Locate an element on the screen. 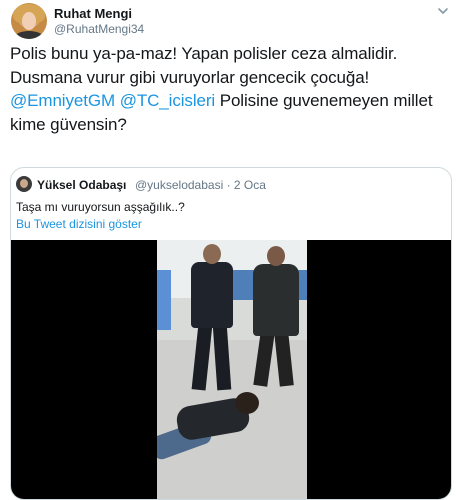 The height and width of the screenshot is (500, 459). mention-link: @EmniyetGM is located at coordinates (62, 100).